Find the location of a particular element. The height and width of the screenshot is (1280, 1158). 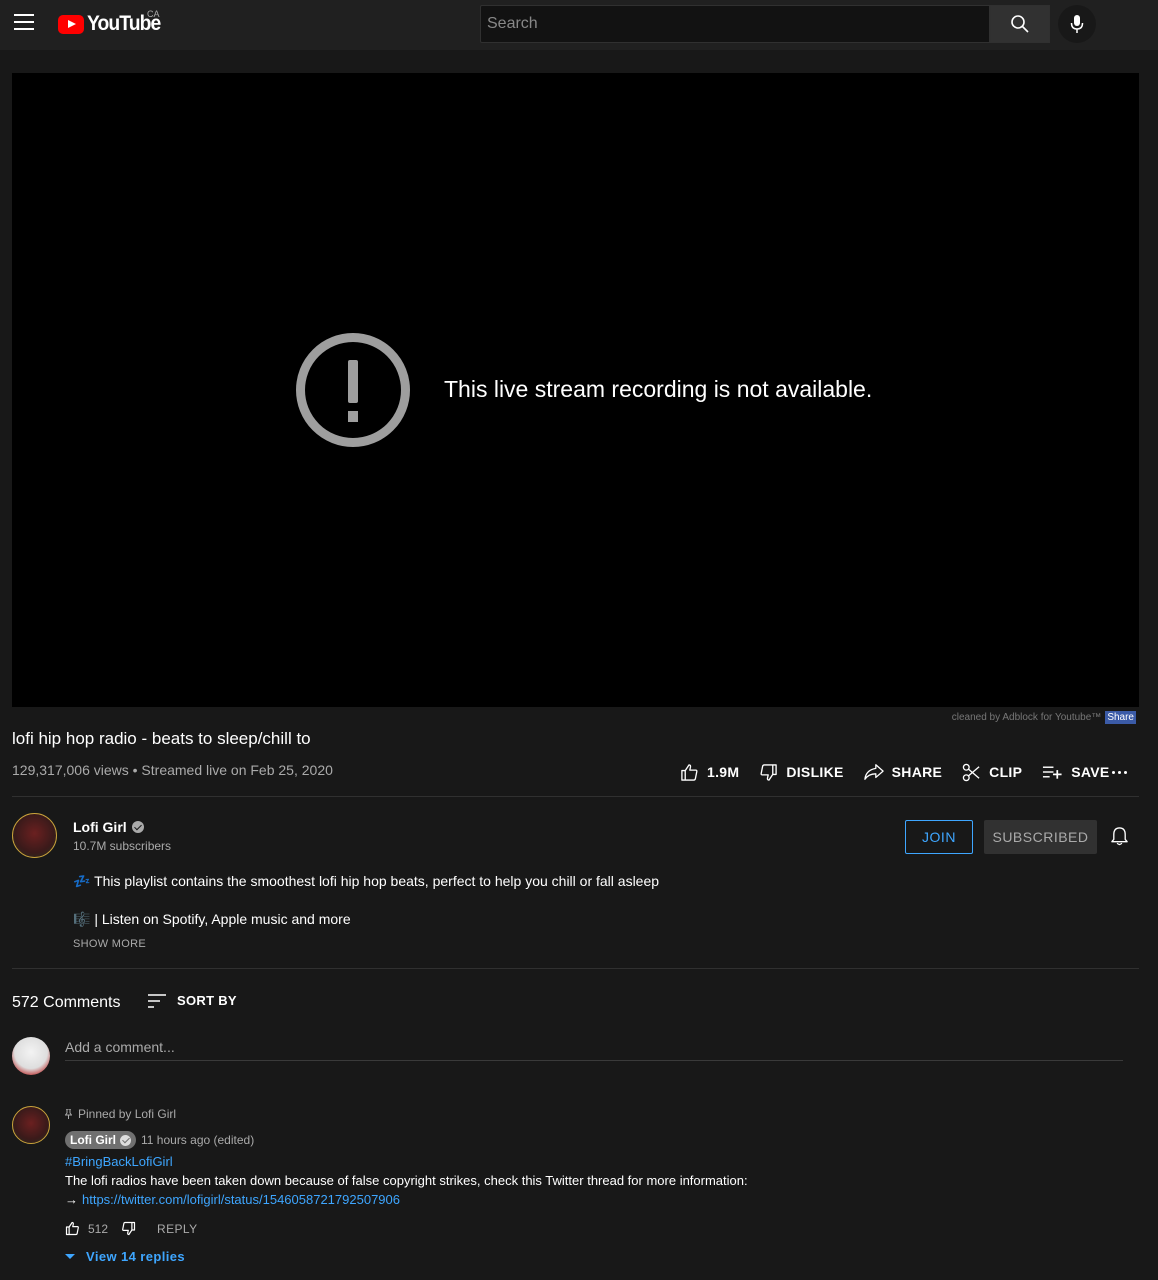

thumbs-down-icon is located at coordinates (769, 772).